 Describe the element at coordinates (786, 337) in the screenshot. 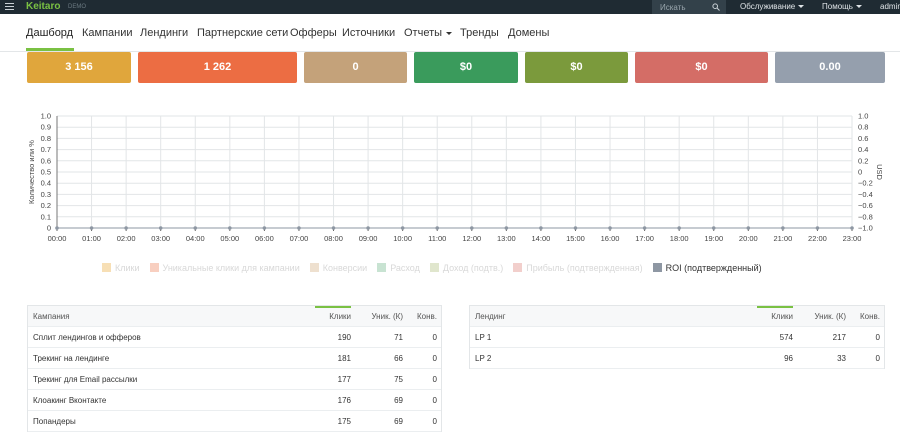

I see `table-cell: 574` at that location.